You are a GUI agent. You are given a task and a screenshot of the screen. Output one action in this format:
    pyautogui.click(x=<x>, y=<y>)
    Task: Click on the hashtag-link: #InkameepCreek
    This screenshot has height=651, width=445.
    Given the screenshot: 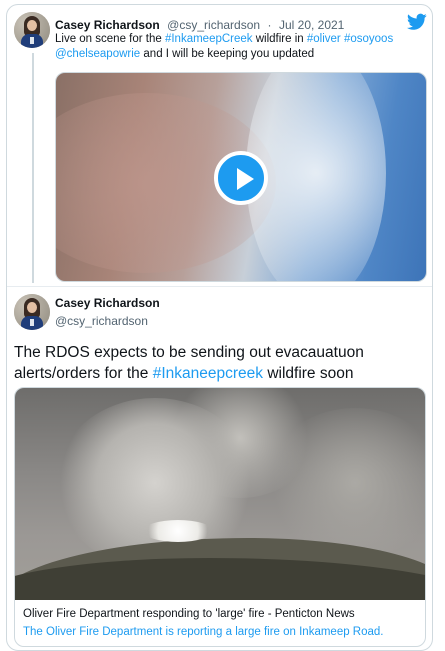 What is the action you would take?
    pyautogui.click(x=209, y=39)
    